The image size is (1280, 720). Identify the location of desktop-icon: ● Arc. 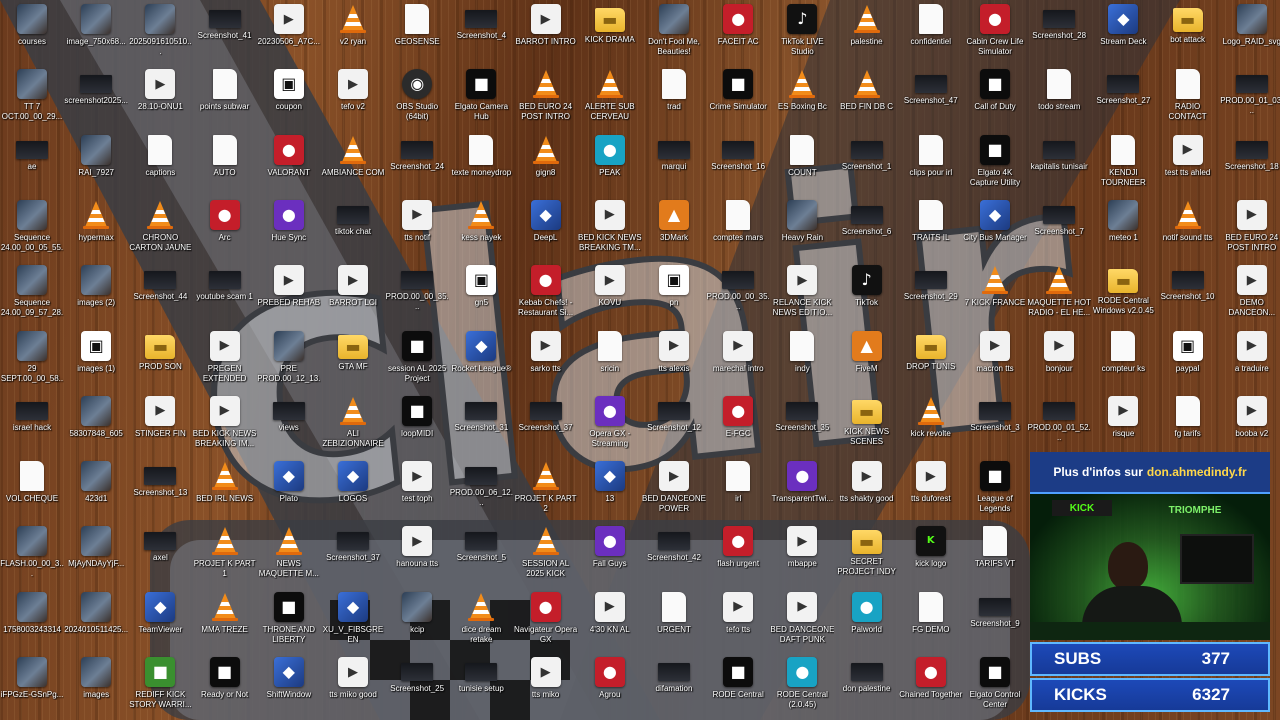
(225, 230).